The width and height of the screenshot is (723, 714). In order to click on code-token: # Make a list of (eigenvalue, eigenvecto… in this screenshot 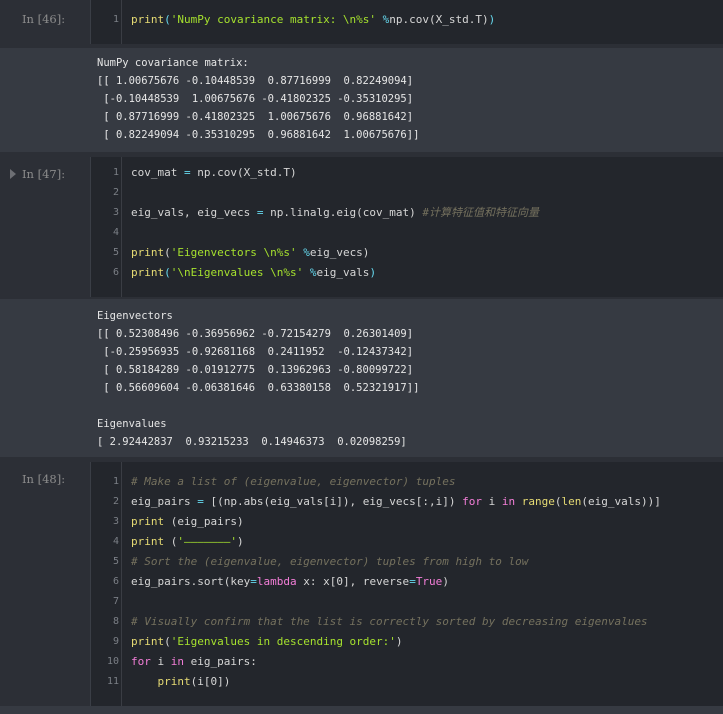, I will do `click(293, 481)`.